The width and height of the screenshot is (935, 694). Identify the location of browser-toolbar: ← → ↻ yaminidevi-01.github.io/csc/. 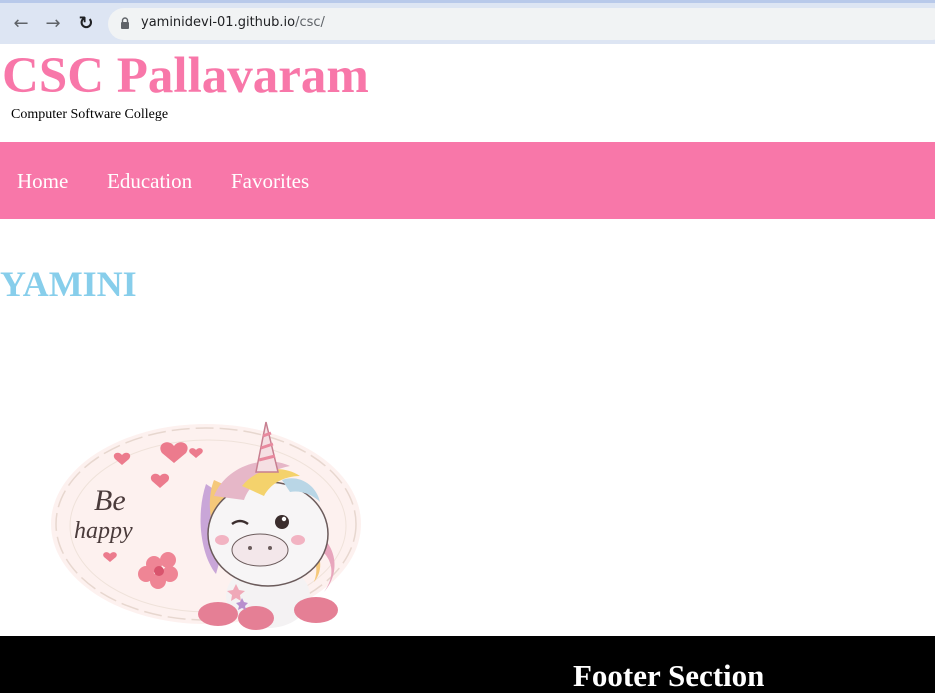
(467, 22).